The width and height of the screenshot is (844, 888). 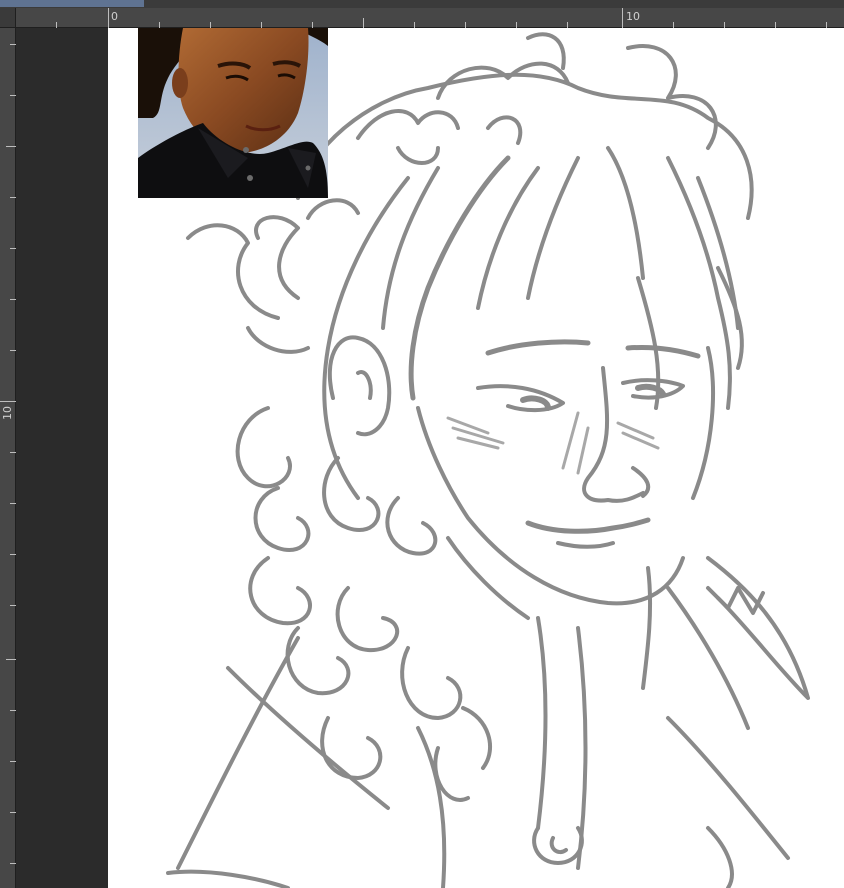 I want to click on document-tab, so click(x=72, y=3).